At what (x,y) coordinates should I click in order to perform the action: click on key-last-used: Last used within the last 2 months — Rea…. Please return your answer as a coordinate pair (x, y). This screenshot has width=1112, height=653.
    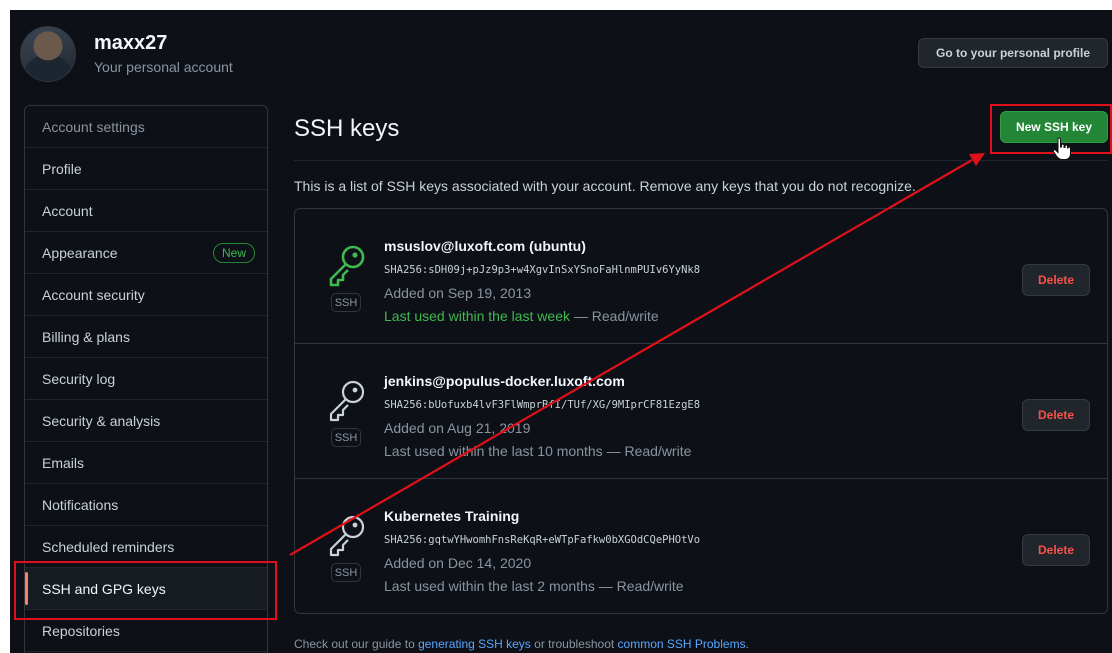
    Looking at the image, I should click on (534, 586).